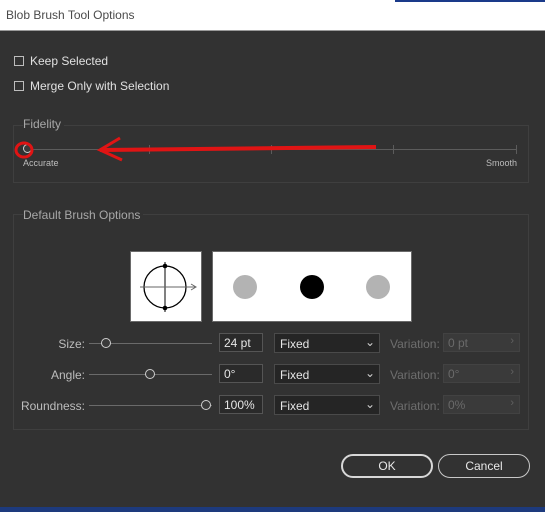  Describe the element at coordinates (241, 373) in the screenshot. I see `angle-input: 0°` at that location.